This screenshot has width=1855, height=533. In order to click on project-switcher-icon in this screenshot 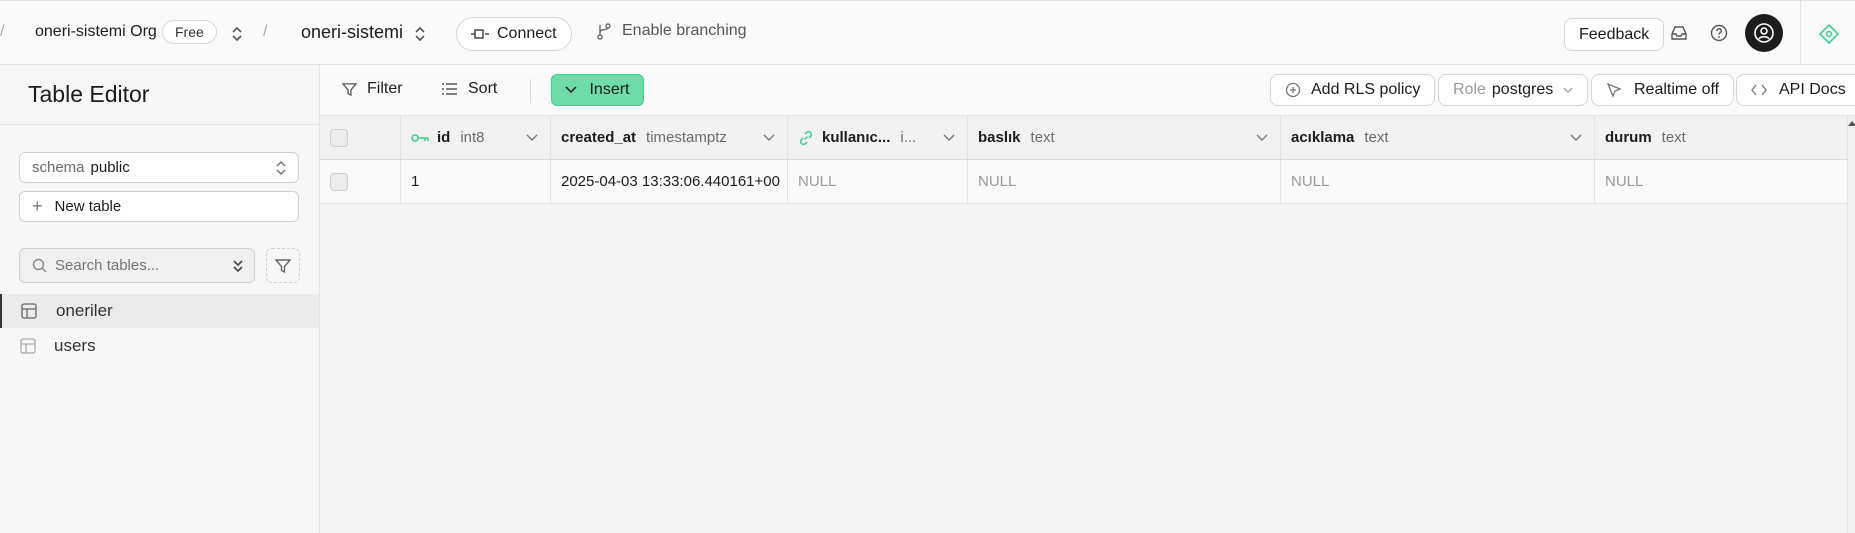, I will do `click(420, 34)`.